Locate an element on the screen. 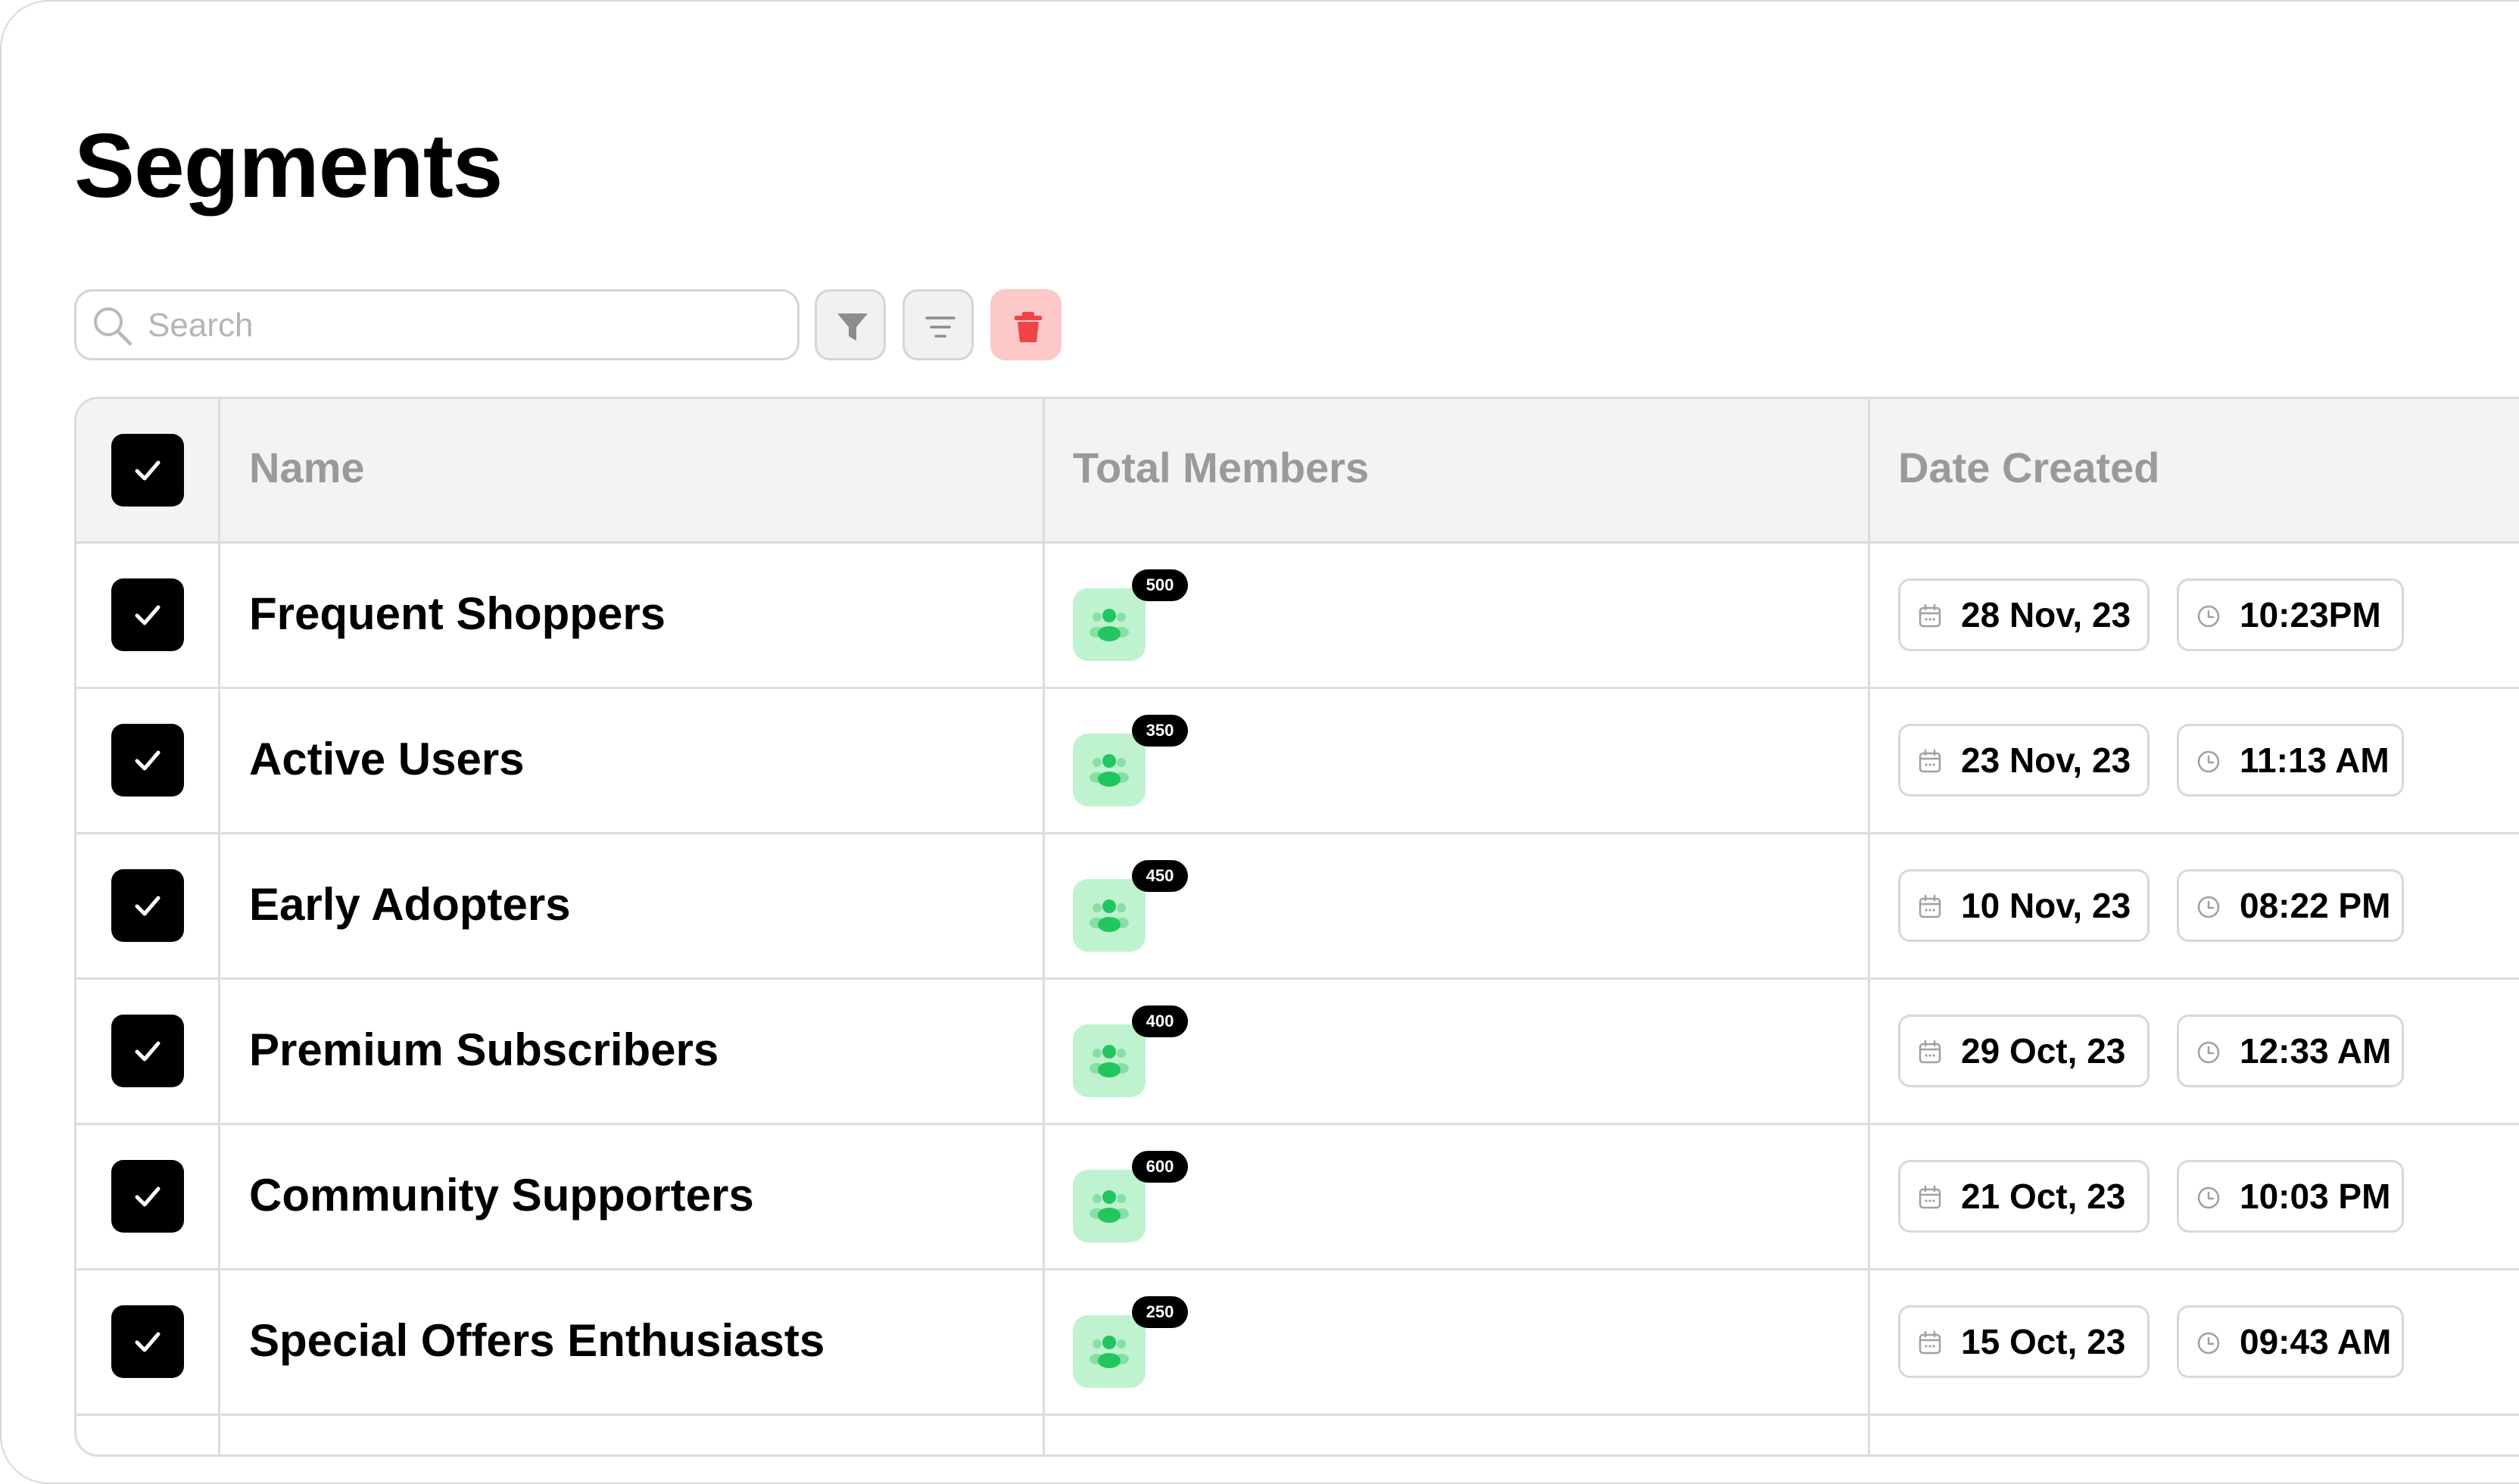 The width and height of the screenshot is (2519, 1484). date-text: 28 Nov, 23 is located at coordinates (2046, 614).